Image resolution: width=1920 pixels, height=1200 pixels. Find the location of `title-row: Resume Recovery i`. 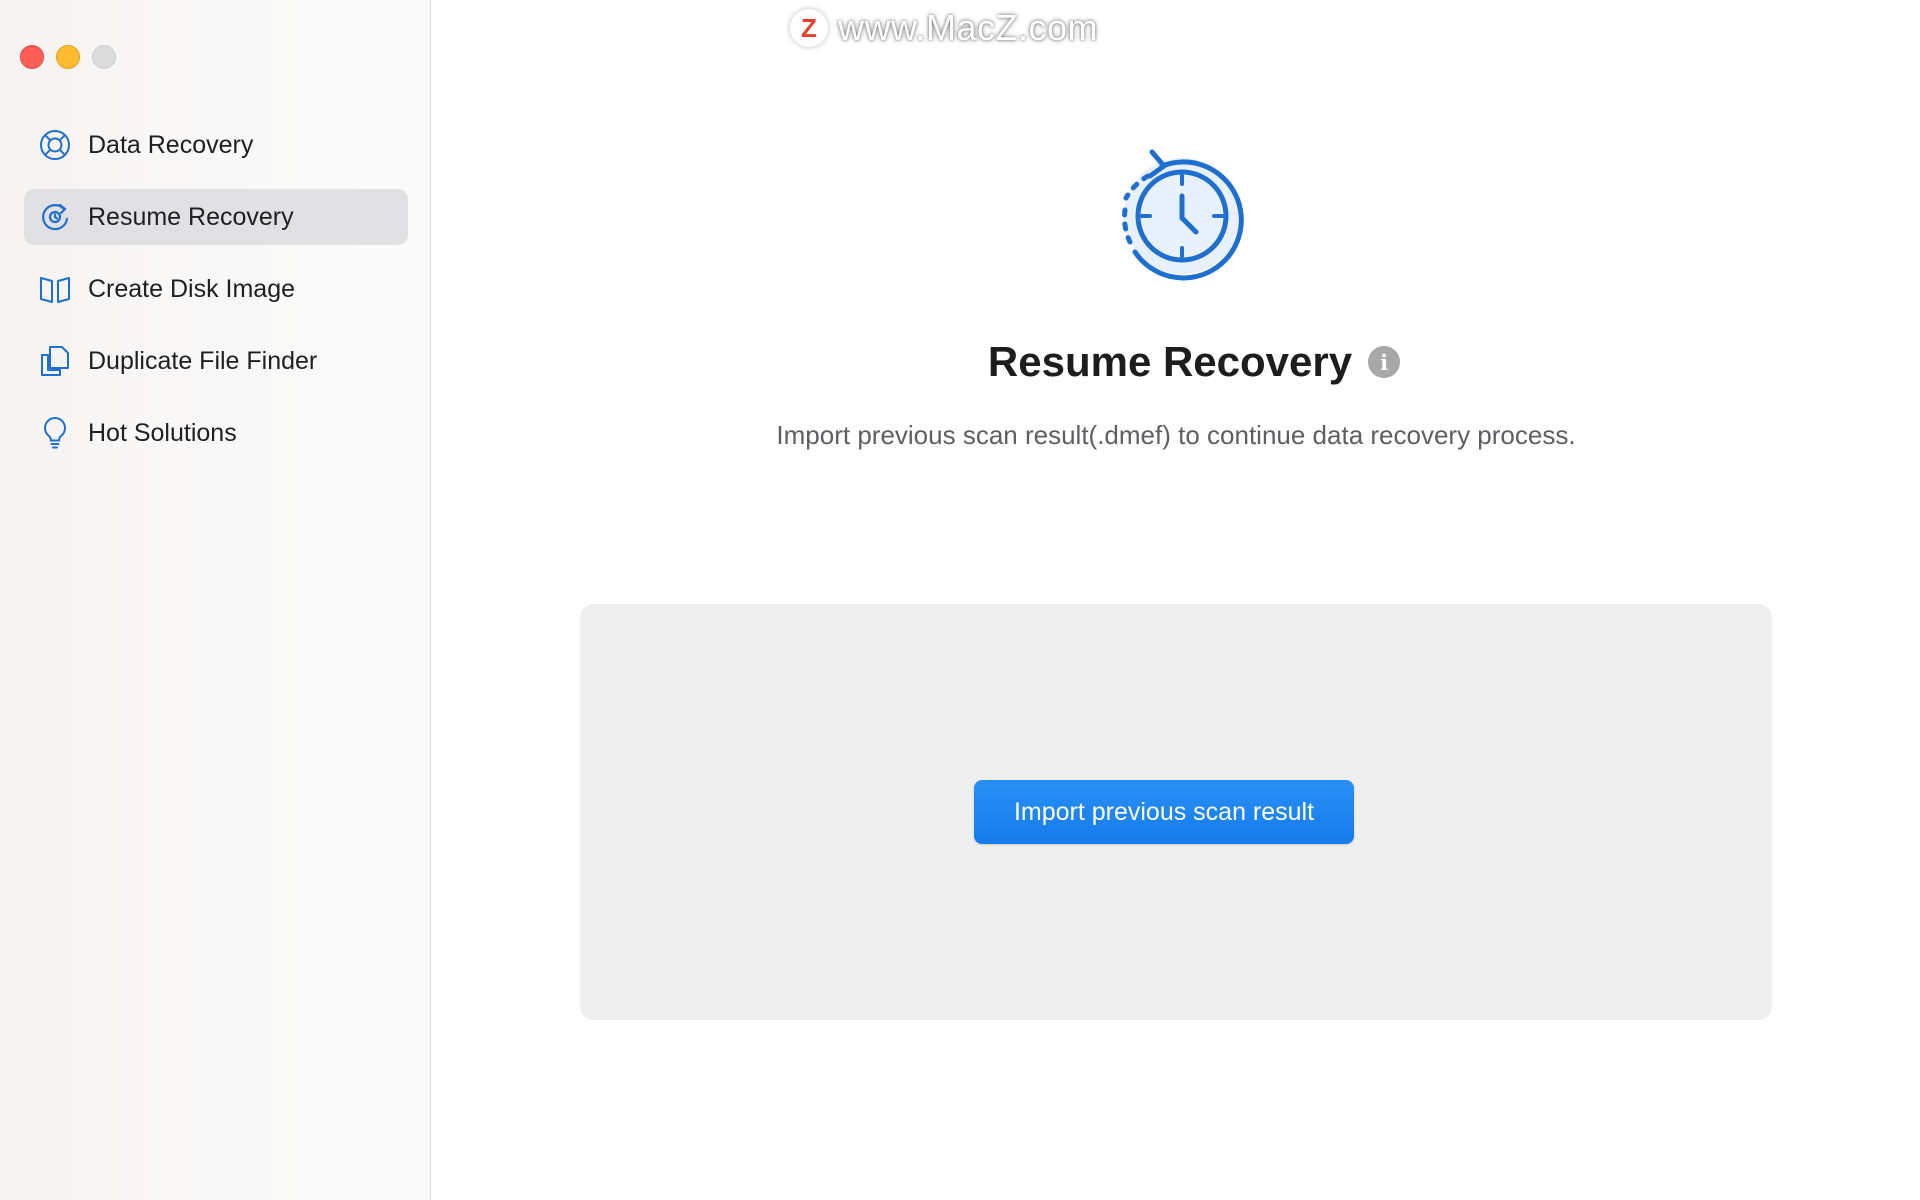

title-row: Resume Recovery i is located at coordinates (1176, 362).